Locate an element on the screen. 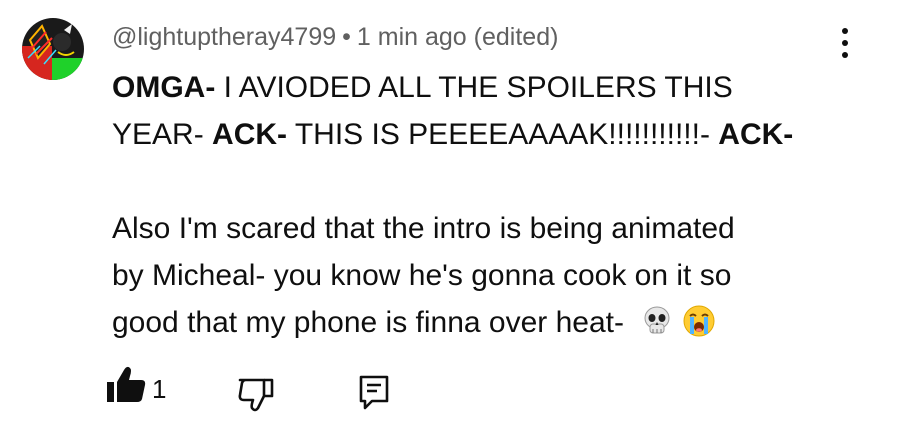 This screenshot has height=432, width=900. avatar-image is located at coordinates (53, 49).